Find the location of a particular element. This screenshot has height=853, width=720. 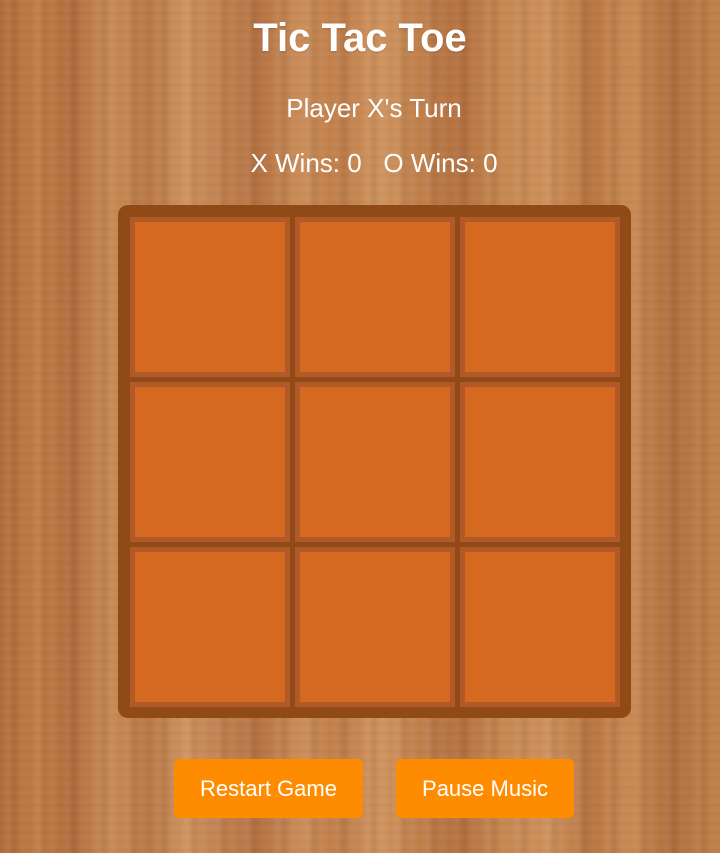

pause-music-button: Pause Music is located at coordinates (485, 788).